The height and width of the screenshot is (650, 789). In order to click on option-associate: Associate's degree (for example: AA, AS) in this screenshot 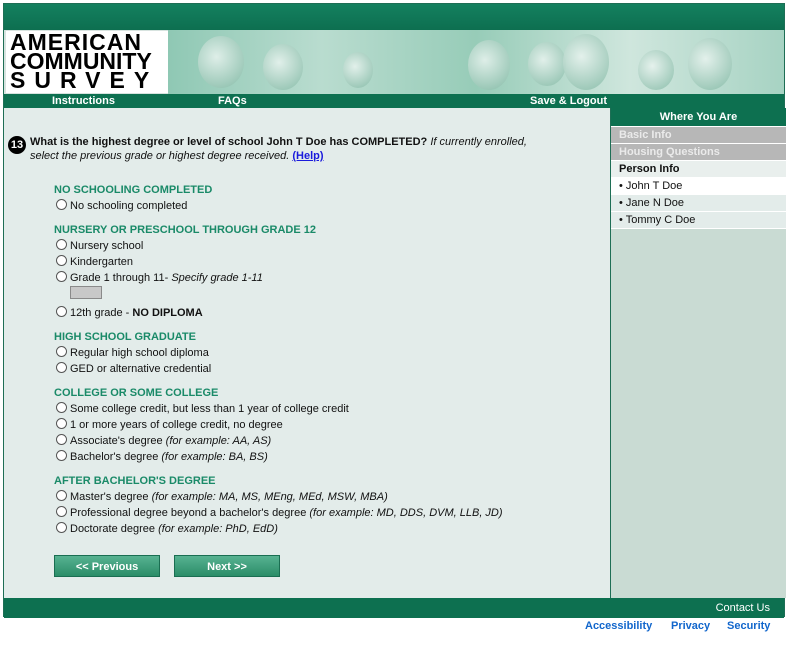, I will do `click(163, 441)`.